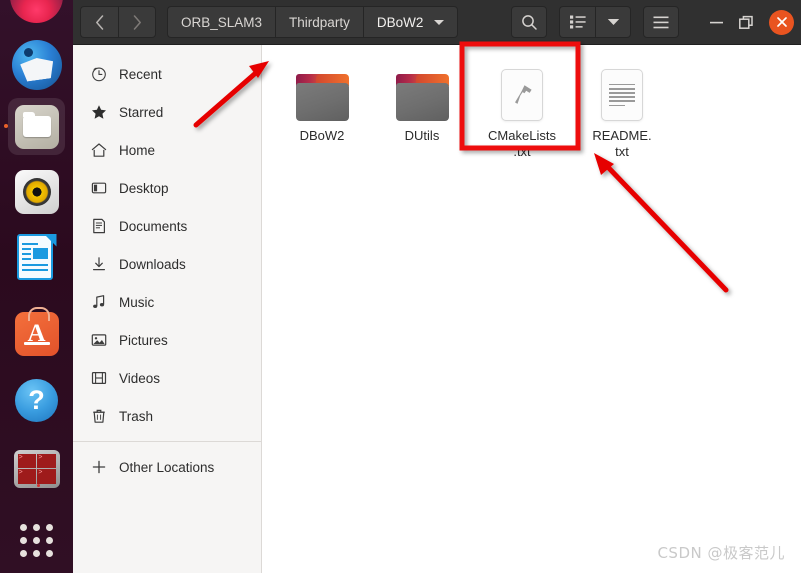  Describe the element at coordinates (522, 135) in the screenshot. I see `file-item-label-line1: CMakeLists` at that location.